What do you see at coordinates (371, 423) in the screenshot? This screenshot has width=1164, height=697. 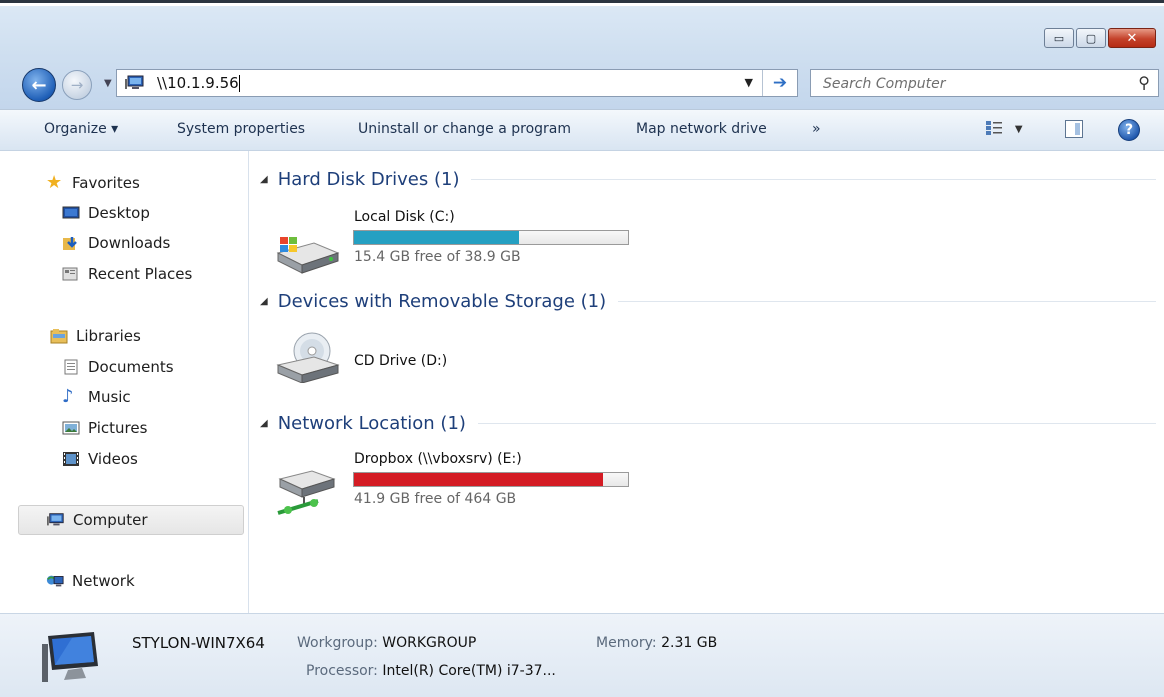 I see `group-title: Network Location (1)` at bounding box center [371, 423].